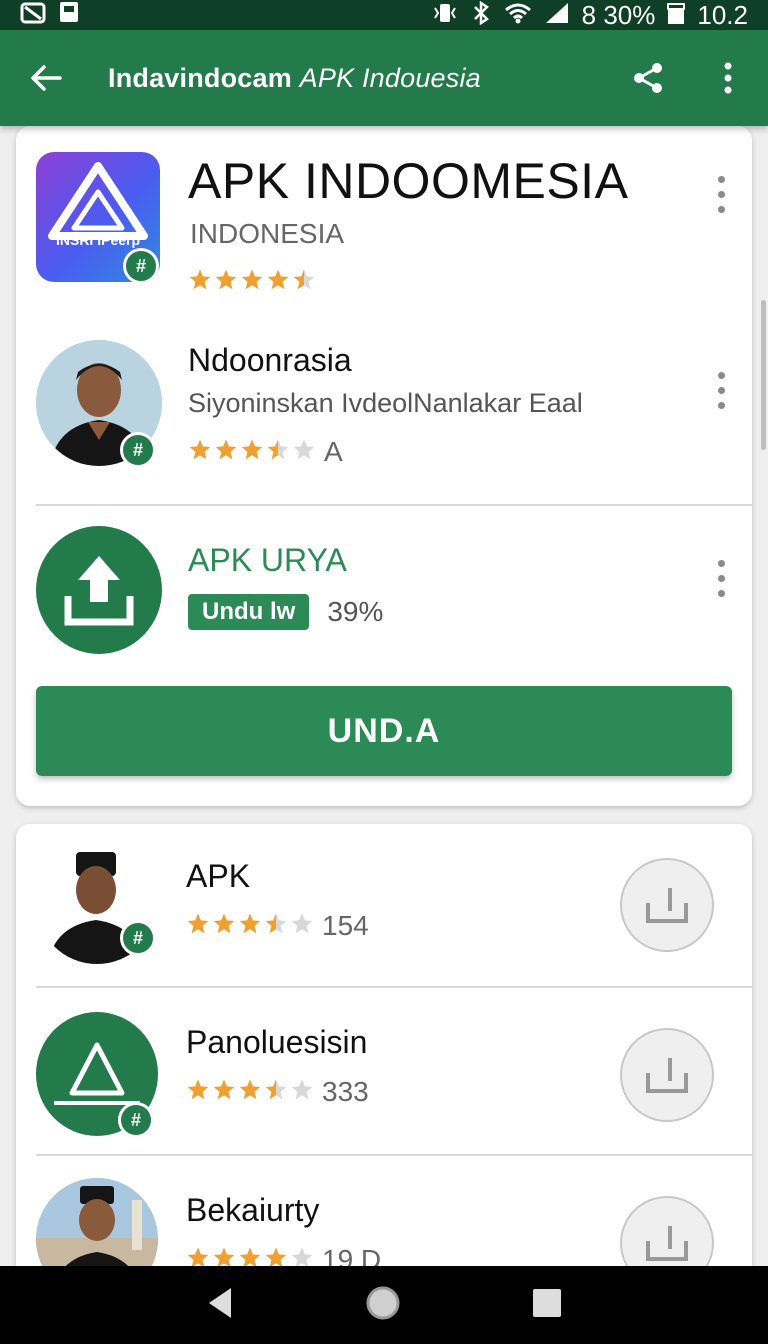 The height and width of the screenshot is (1344, 768). What do you see at coordinates (721, 578) in the screenshot?
I see `download-more-button` at bounding box center [721, 578].